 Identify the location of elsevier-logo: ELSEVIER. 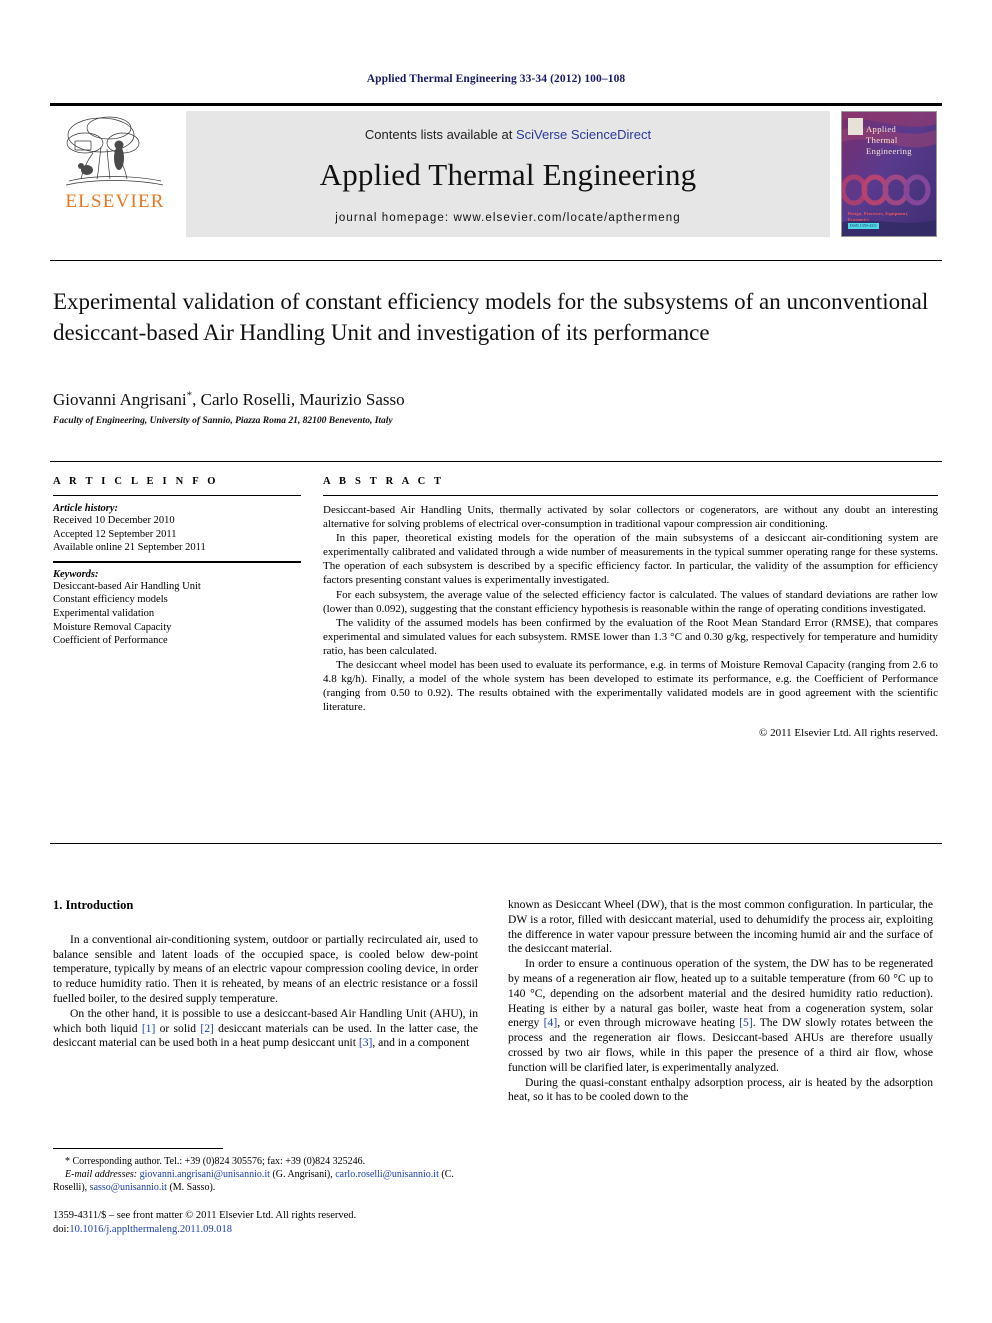
(115, 174).